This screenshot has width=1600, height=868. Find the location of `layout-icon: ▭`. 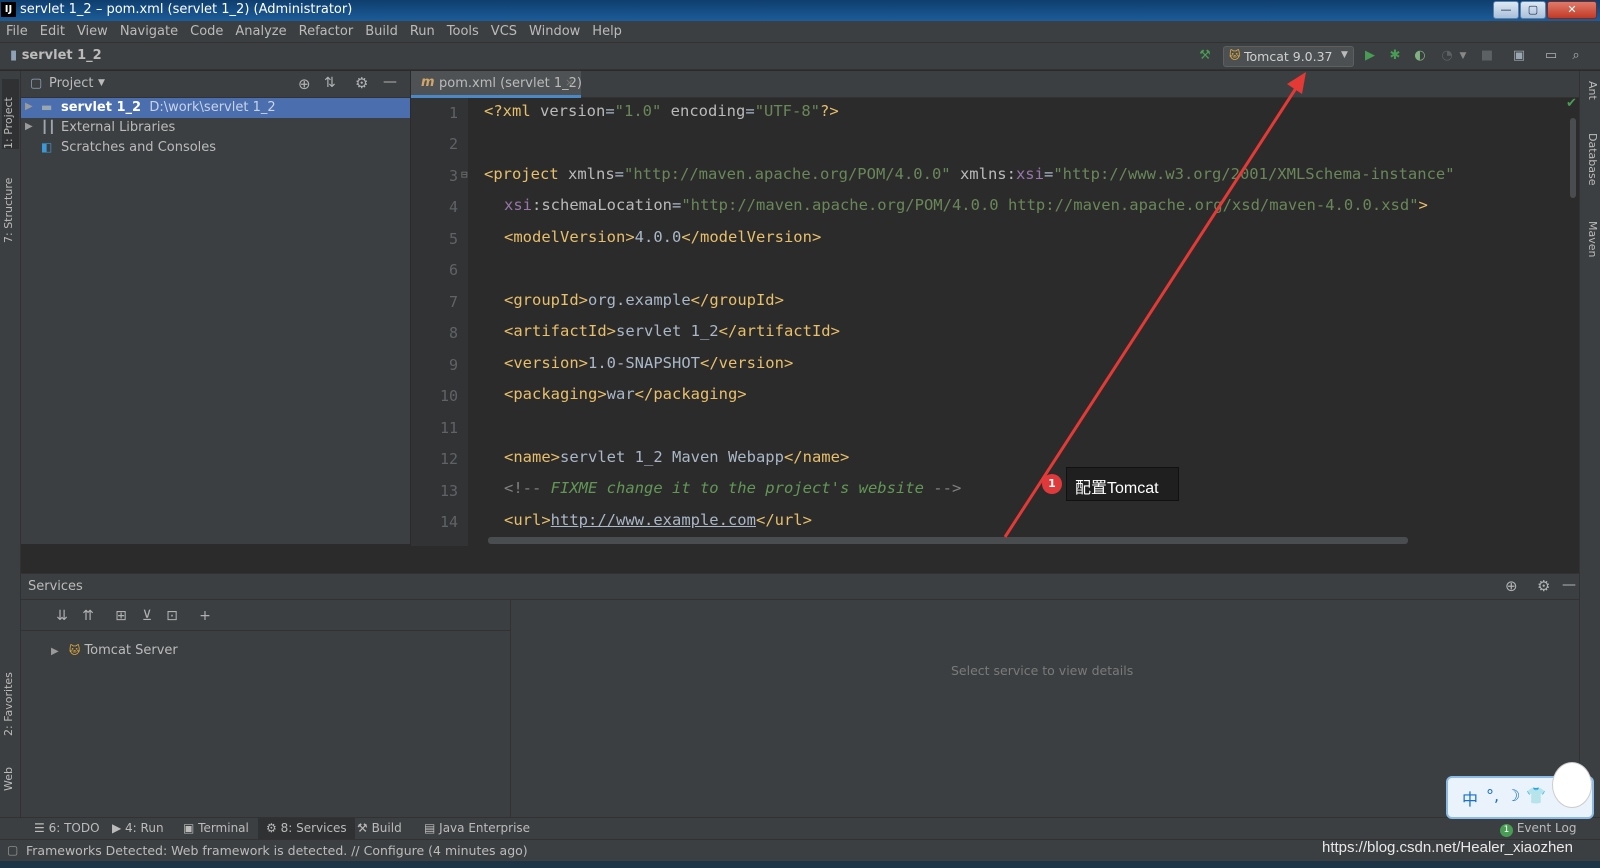

layout-icon: ▭ is located at coordinates (1551, 56).